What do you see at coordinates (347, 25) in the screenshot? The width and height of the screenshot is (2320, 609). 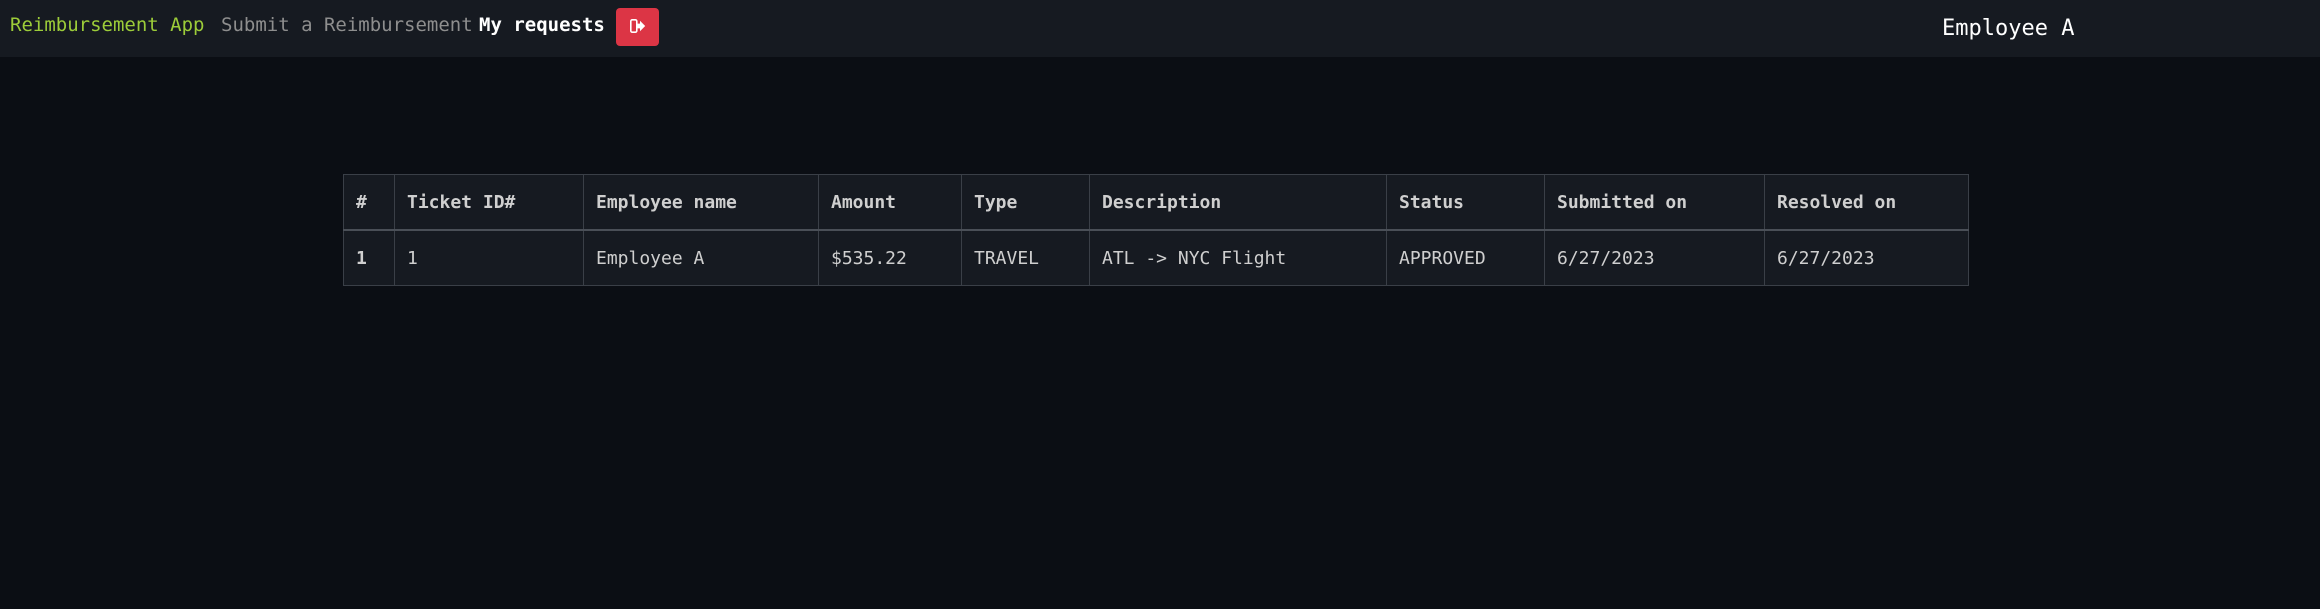 I see `nav-submit-reimbursement: Submit a Reimbursement` at bounding box center [347, 25].